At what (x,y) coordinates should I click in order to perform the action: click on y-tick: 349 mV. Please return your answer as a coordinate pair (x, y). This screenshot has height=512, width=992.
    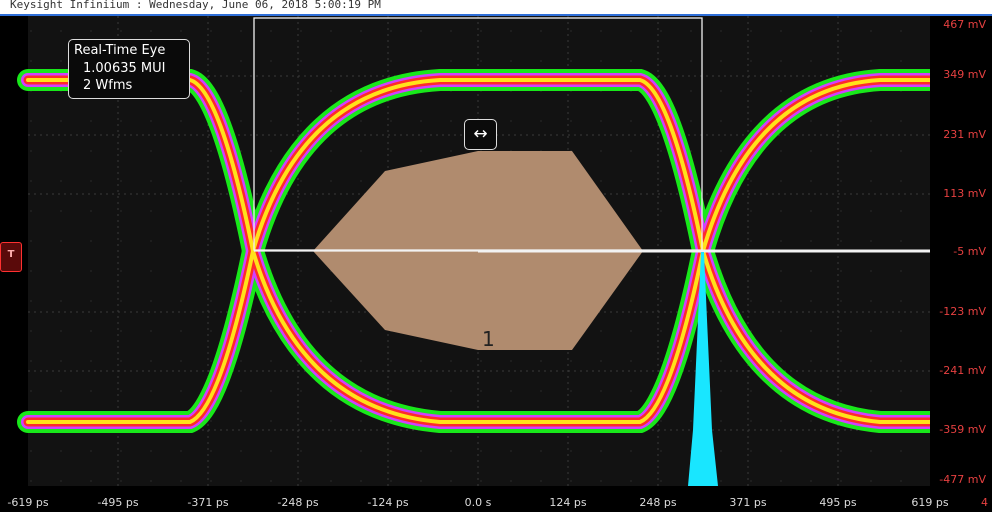
    Looking at the image, I should click on (964, 74).